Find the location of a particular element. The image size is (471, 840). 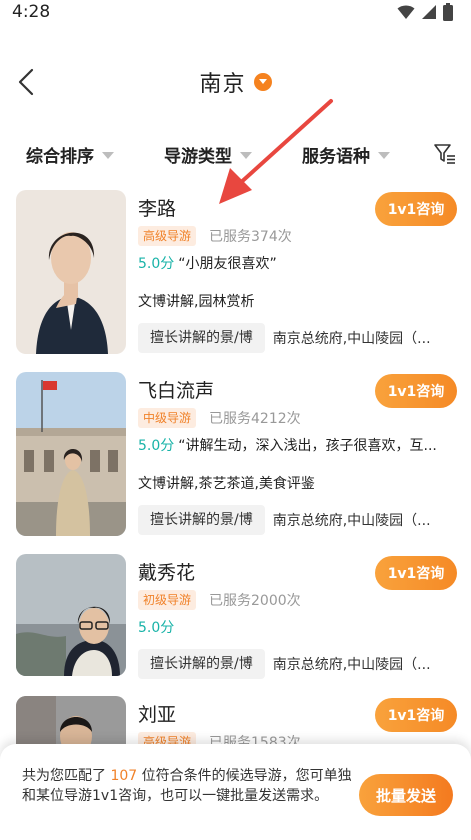

guide-skills: 文博讲解,园林赏析 is located at coordinates (196, 302).